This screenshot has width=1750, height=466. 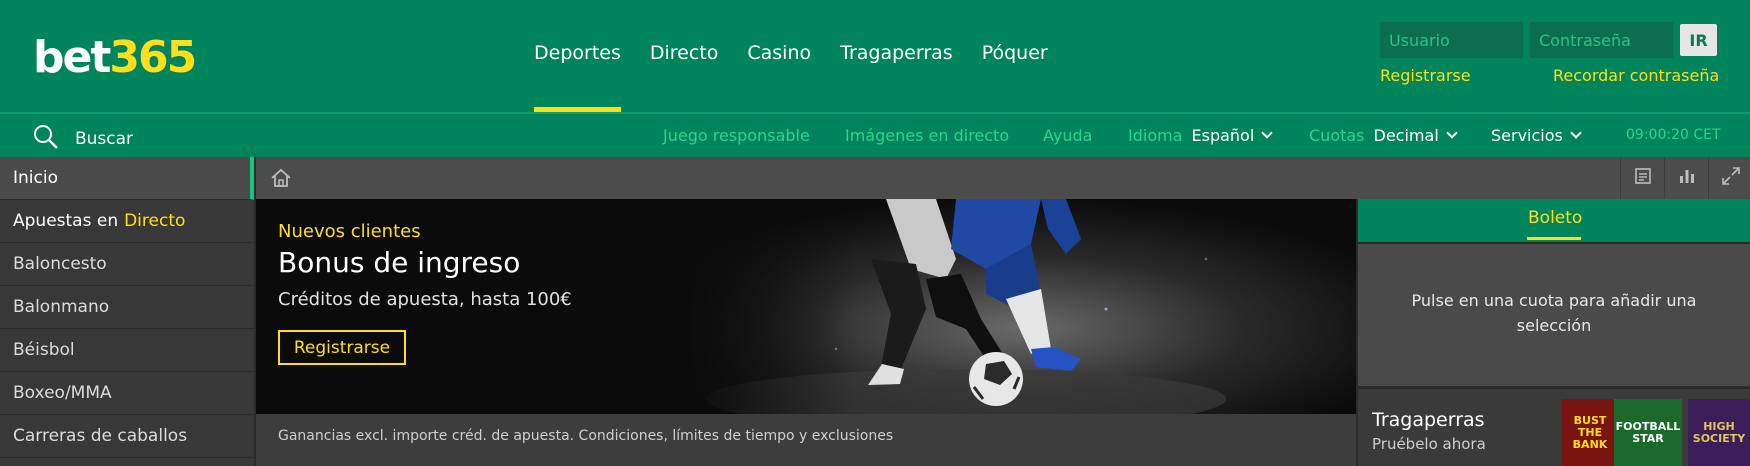 I want to click on language-selector: Idioma Español, so click(x=1200, y=135).